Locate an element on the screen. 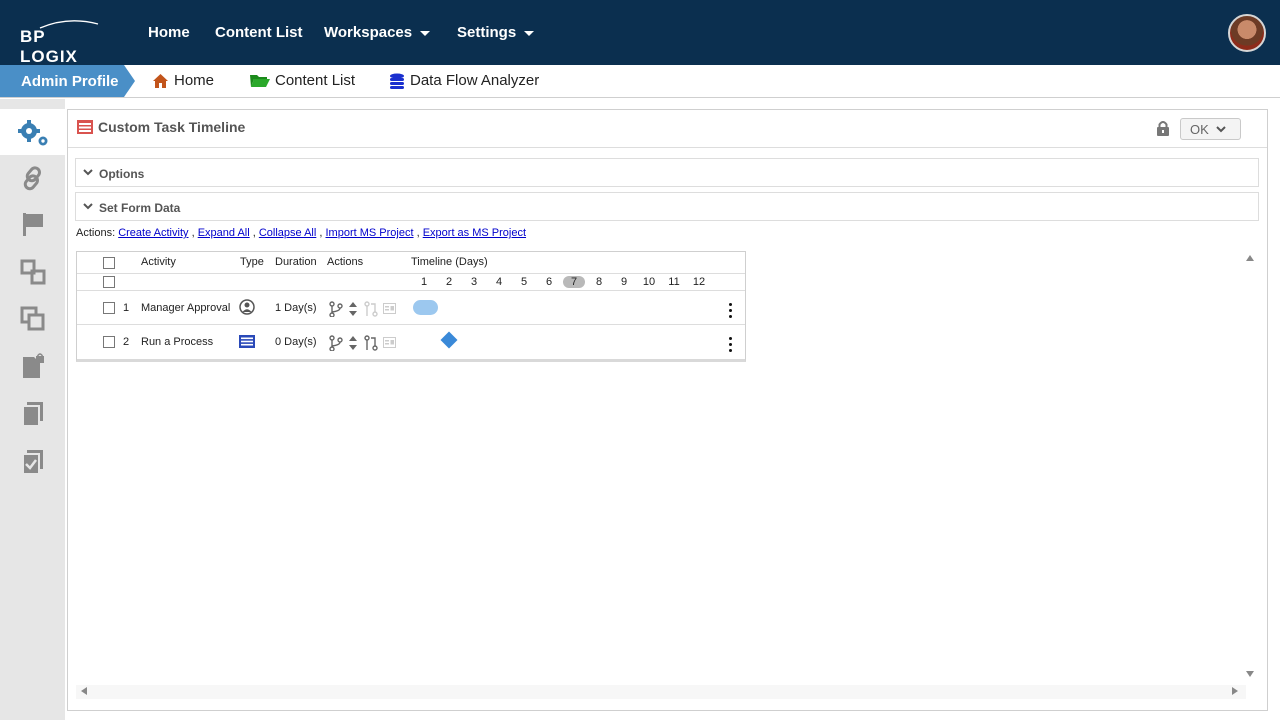  scroll-right-arrow is located at coordinates (1235, 691).